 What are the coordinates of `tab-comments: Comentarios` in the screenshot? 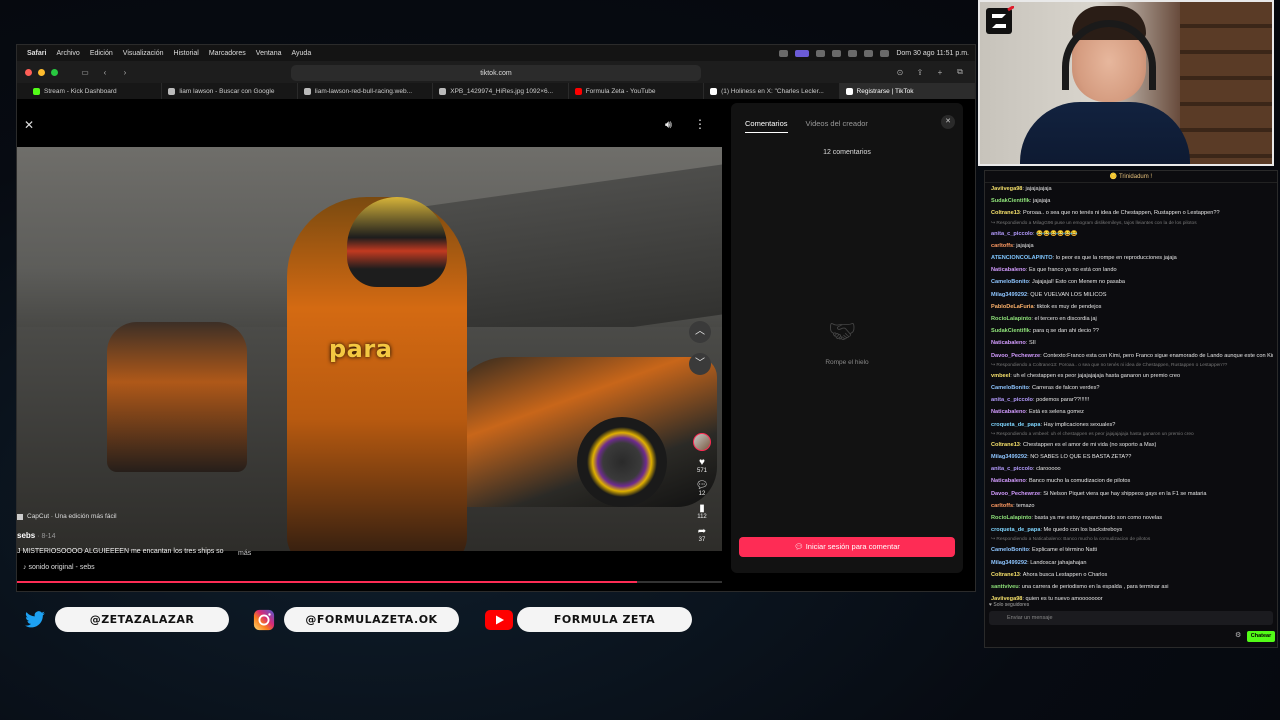 It's located at (766, 126).